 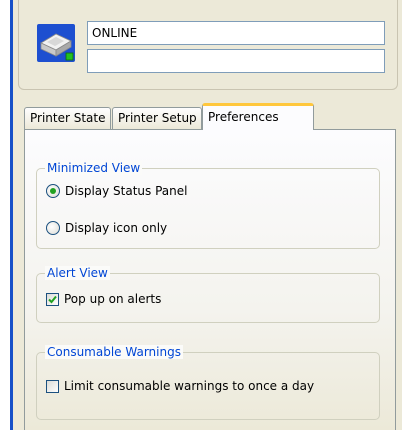 I want to click on consumable-warnings-legend: Consumable Warnings, so click(x=114, y=352).